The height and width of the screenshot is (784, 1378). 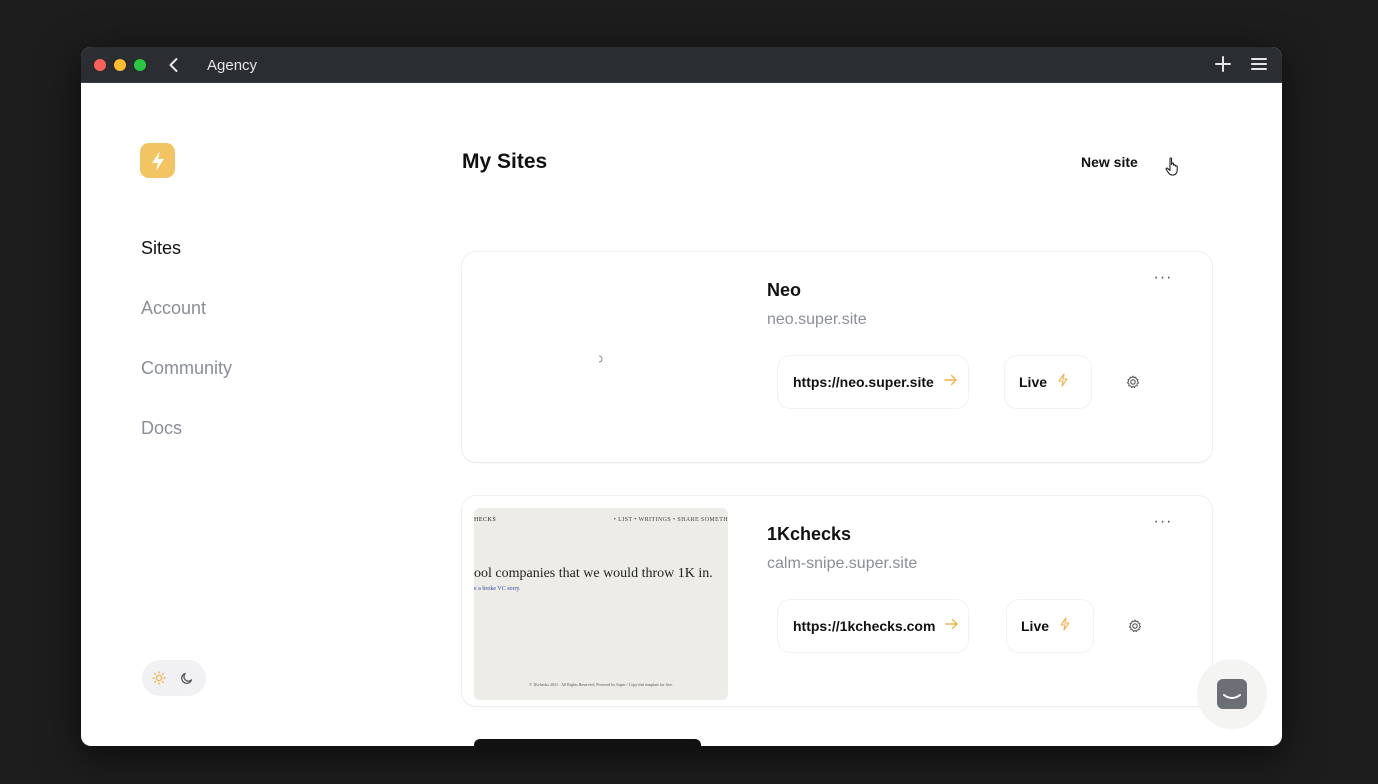 What do you see at coordinates (842, 563) in the screenshot?
I see `site-domain: calm-snipe.super.site` at bounding box center [842, 563].